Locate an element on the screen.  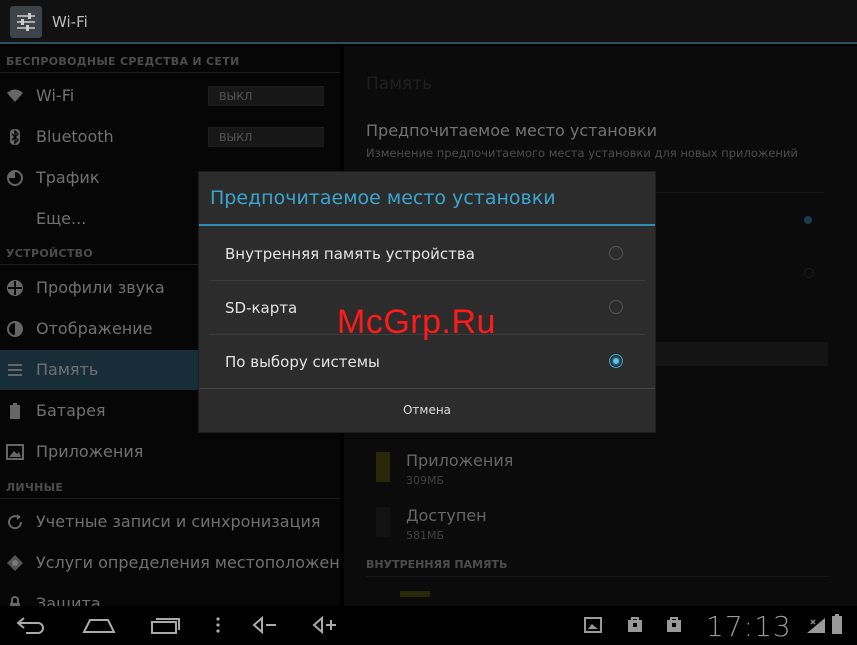
option-internal-memory: Внутренняя память устройства is located at coordinates (427, 254).